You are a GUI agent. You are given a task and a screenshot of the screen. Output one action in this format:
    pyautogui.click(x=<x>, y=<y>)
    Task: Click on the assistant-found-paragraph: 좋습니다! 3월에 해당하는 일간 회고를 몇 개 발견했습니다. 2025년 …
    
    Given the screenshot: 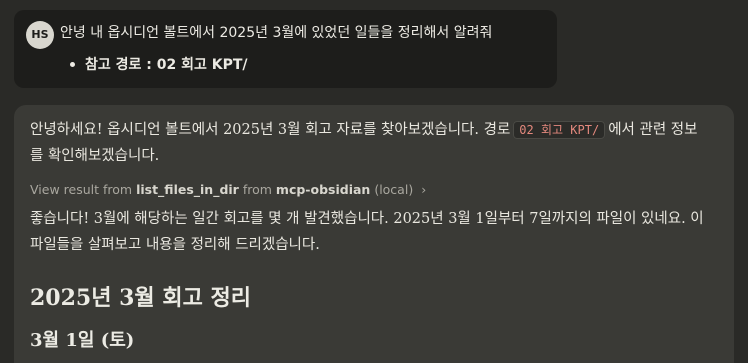 What is the action you would take?
    pyautogui.click(x=367, y=232)
    